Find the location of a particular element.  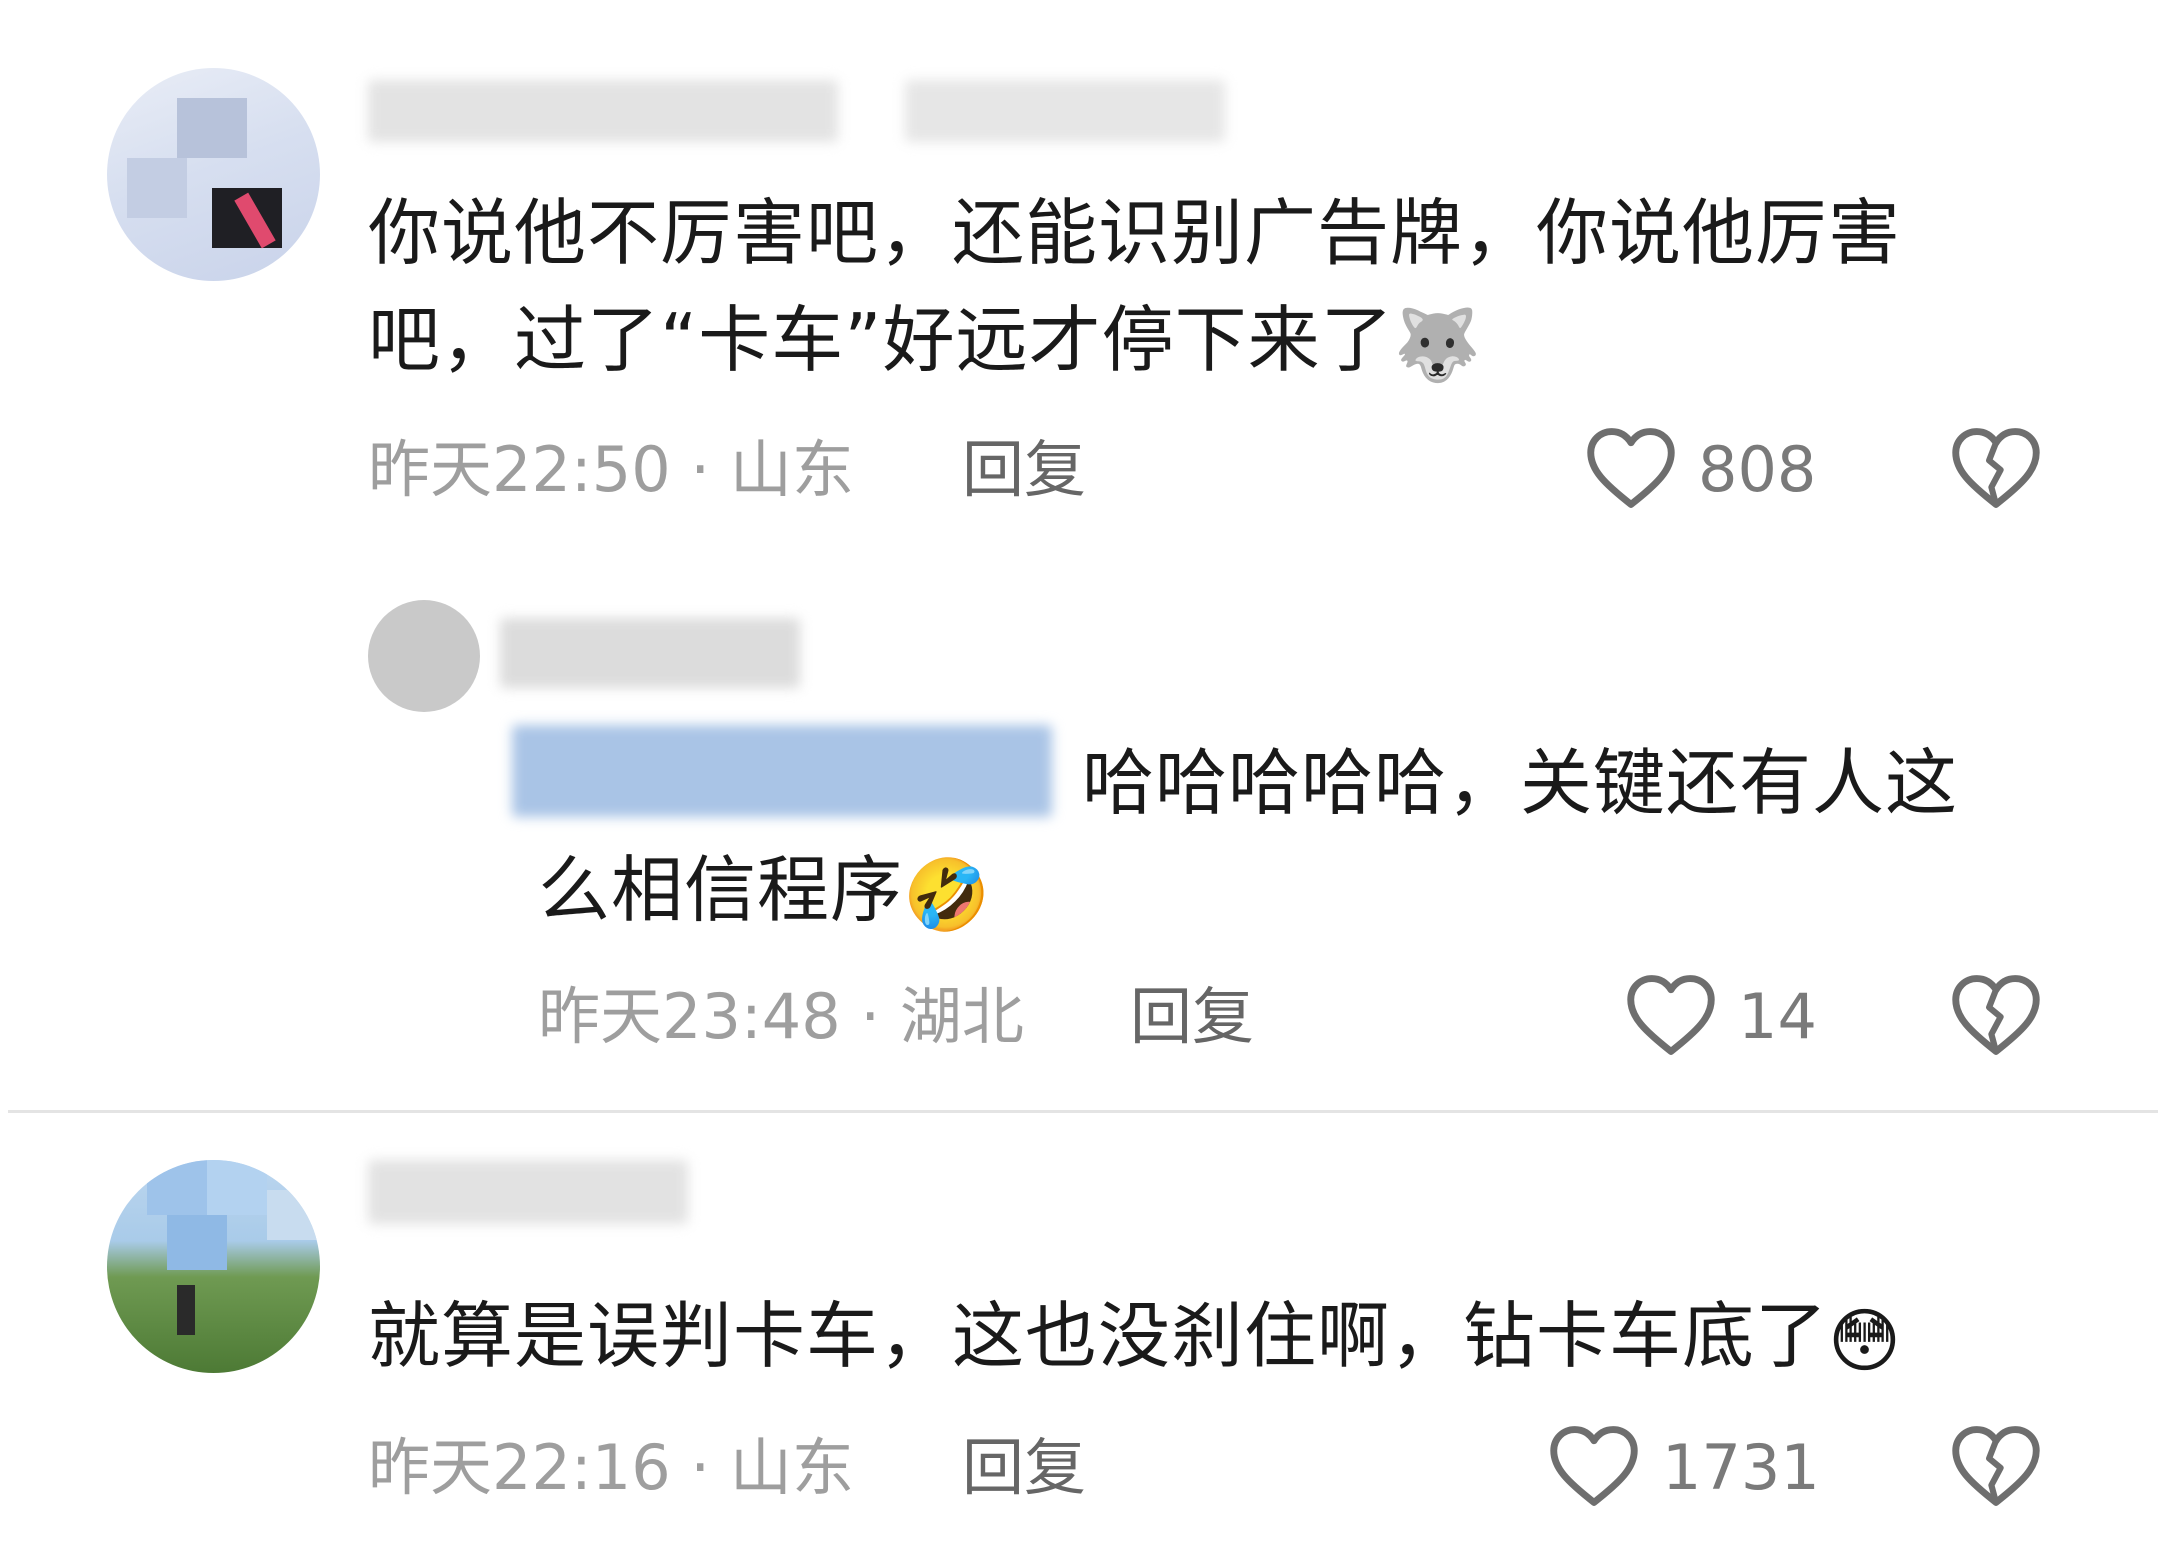

comment-meta: 昨天22:50 · 山东 is located at coordinates (611, 470).